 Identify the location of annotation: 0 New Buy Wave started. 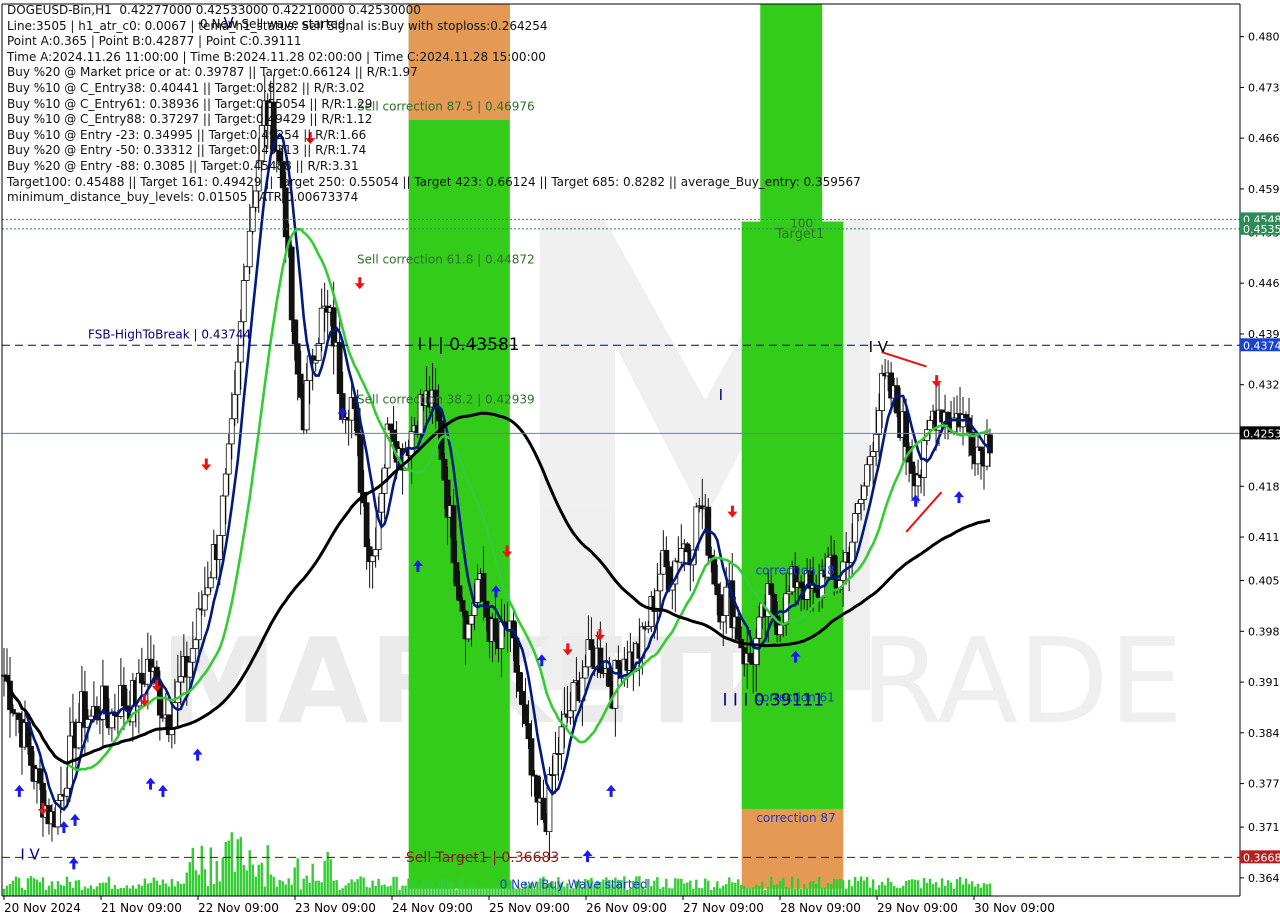
(574, 885).